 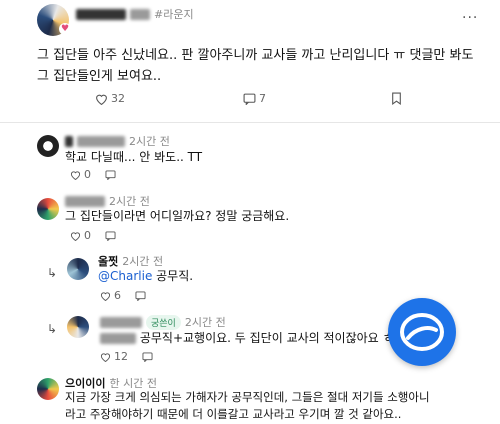 I want to click on bookmark-icon, so click(x=396, y=98).